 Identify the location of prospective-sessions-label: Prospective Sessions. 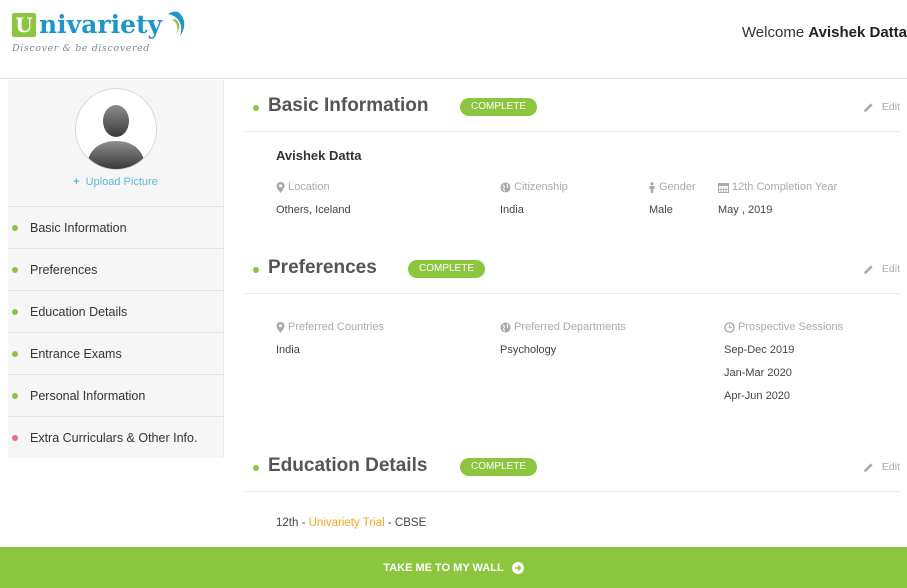
(783, 327).